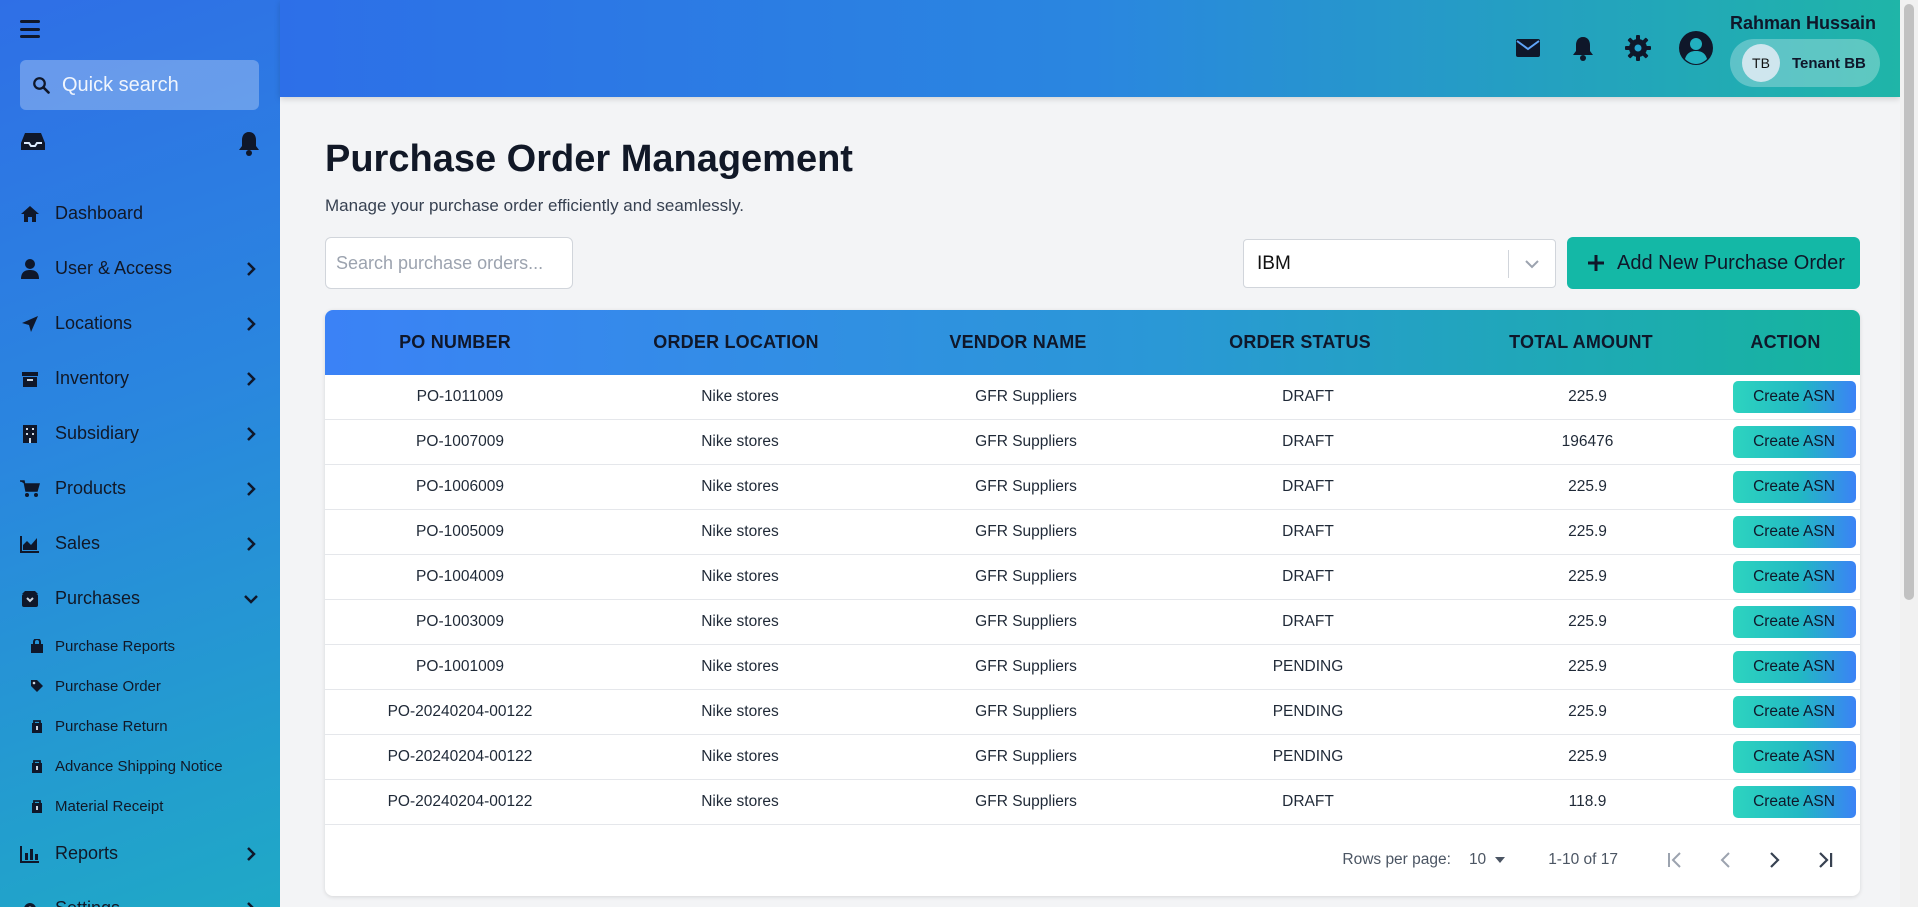  What do you see at coordinates (140, 894) in the screenshot?
I see `sidebar-item-settings: Settings` at bounding box center [140, 894].